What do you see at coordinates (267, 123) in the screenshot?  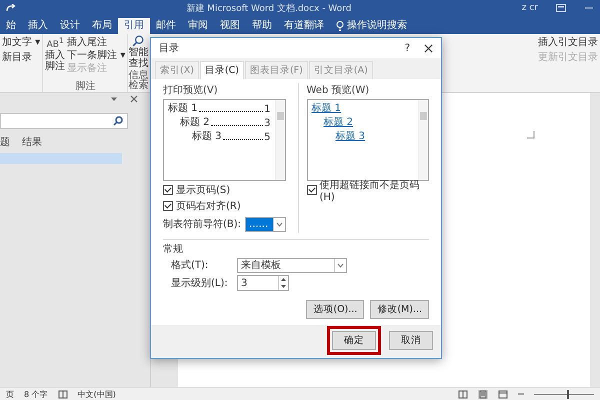 I see `page-number: 3` at bounding box center [267, 123].